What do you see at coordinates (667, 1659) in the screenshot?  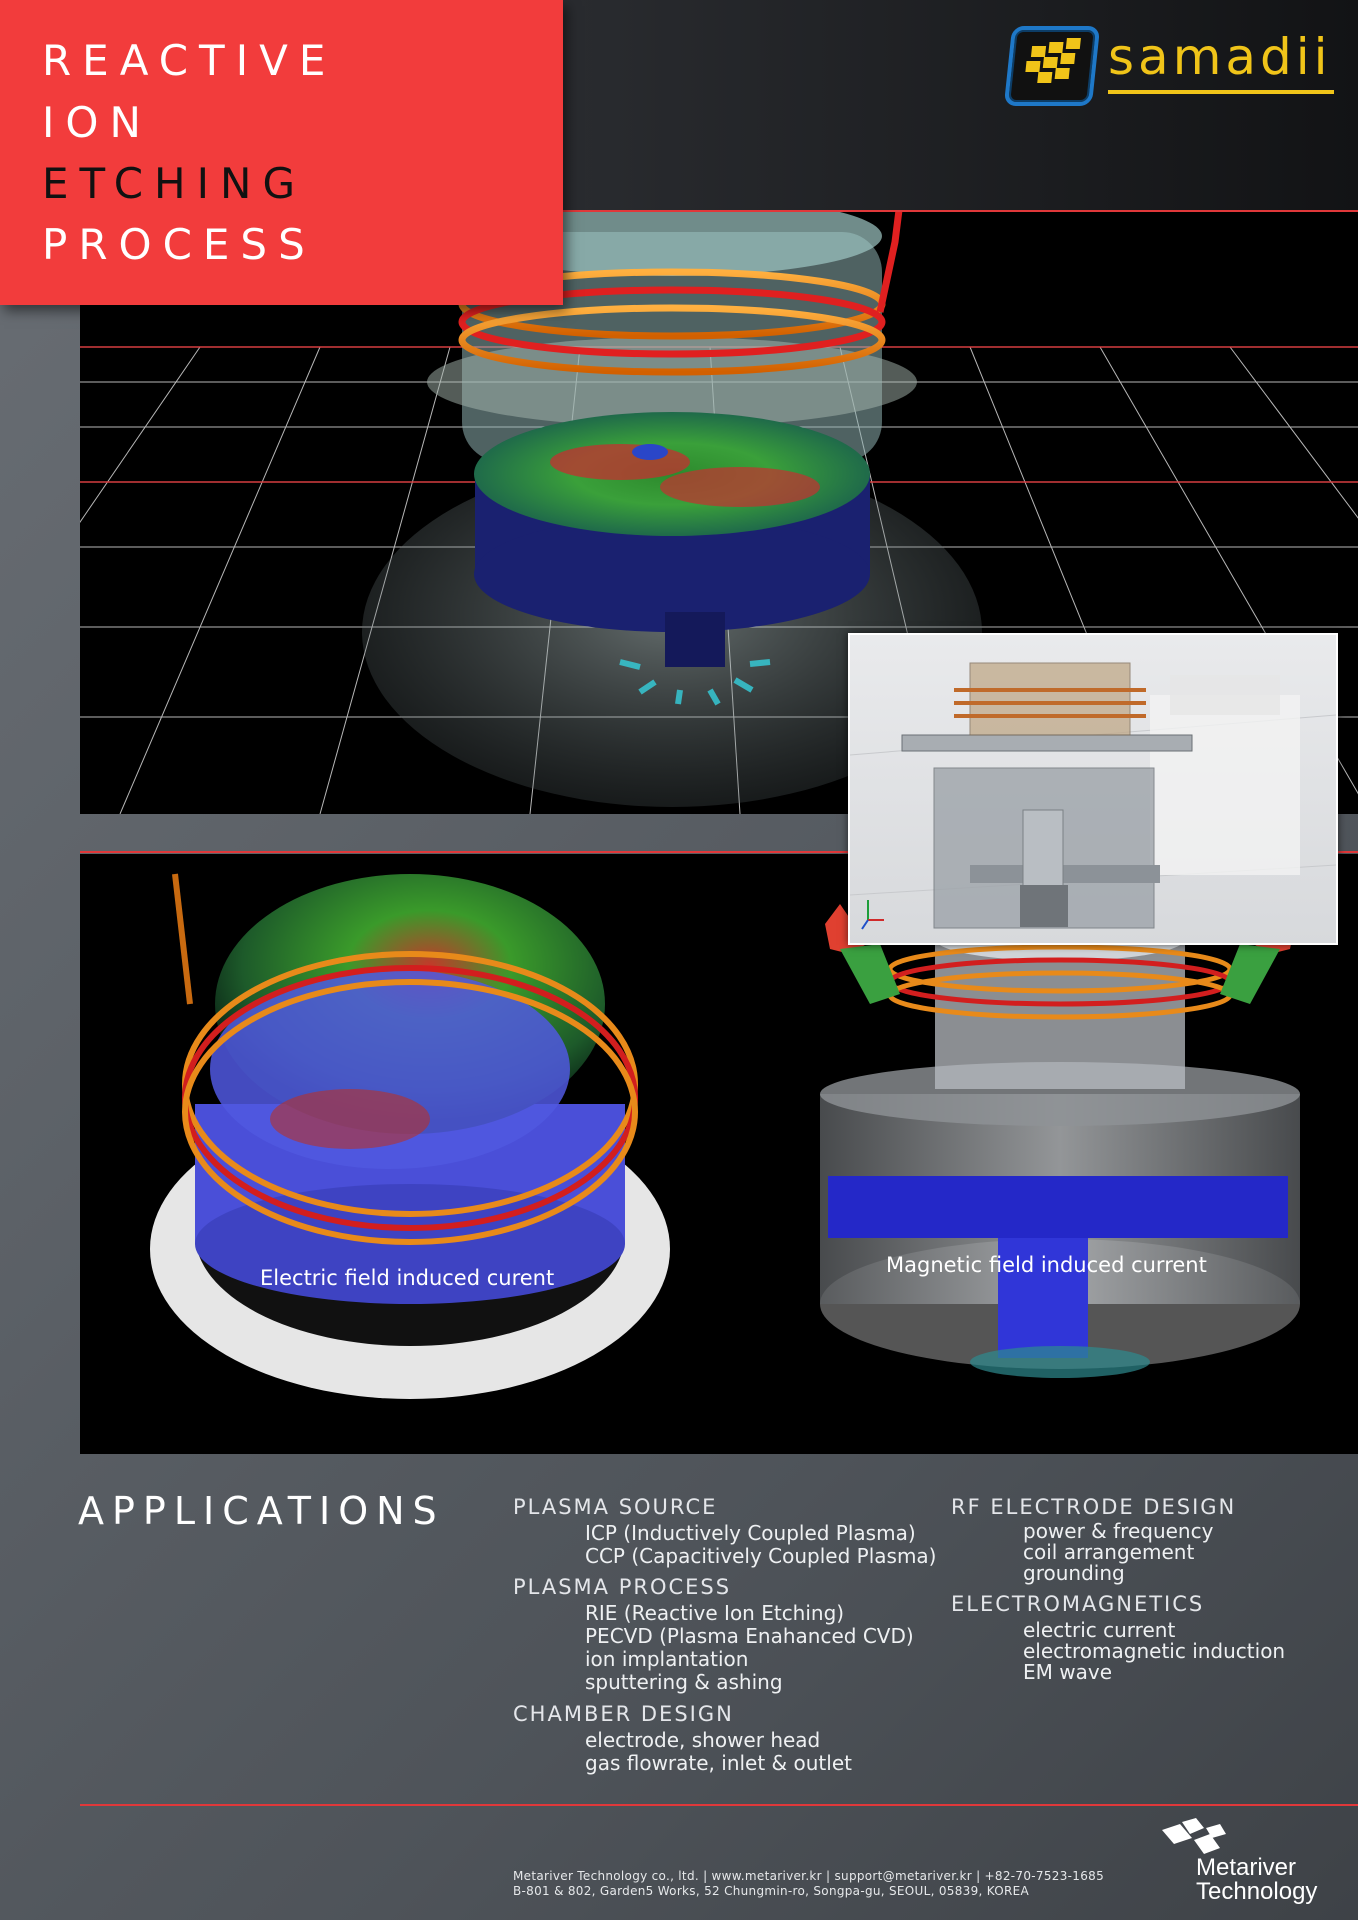 I see `list-item: ion implantation` at bounding box center [667, 1659].